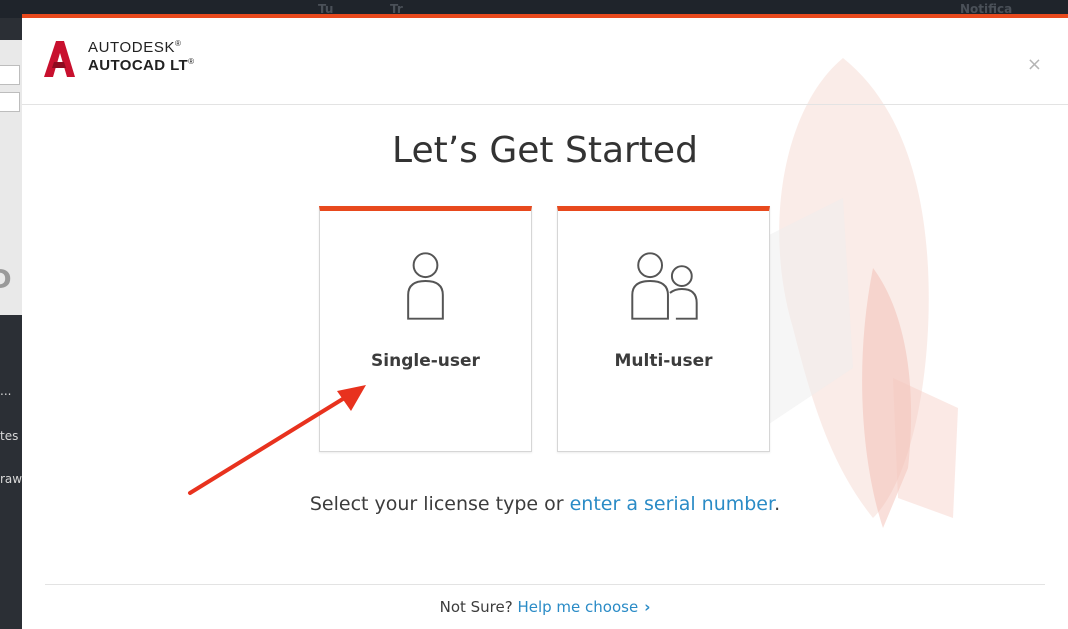 The width and height of the screenshot is (1068, 629). What do you see at coordinates (59, 59) in the screenshot?
I see `autocad-logo-icon` at bounding box center [59, 59].